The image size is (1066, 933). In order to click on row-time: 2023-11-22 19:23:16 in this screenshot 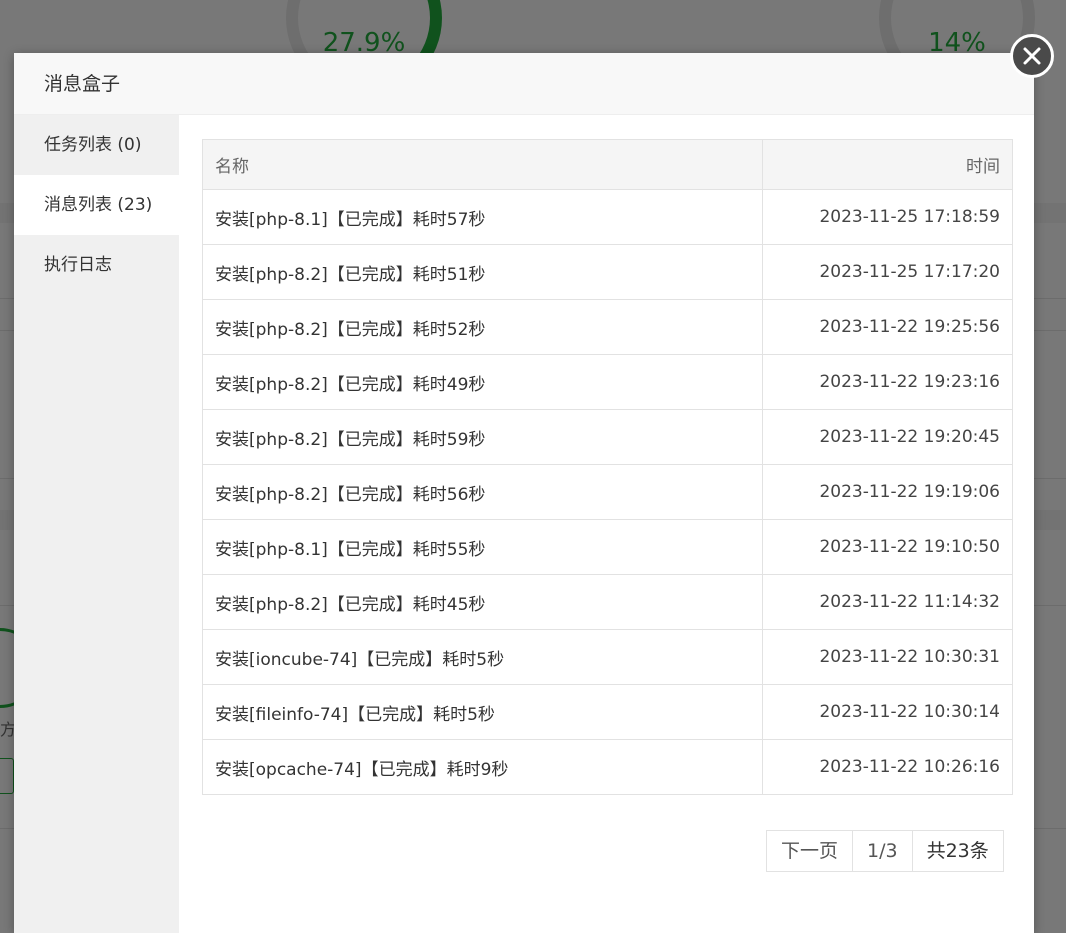, I will do `click(887, 382)`.